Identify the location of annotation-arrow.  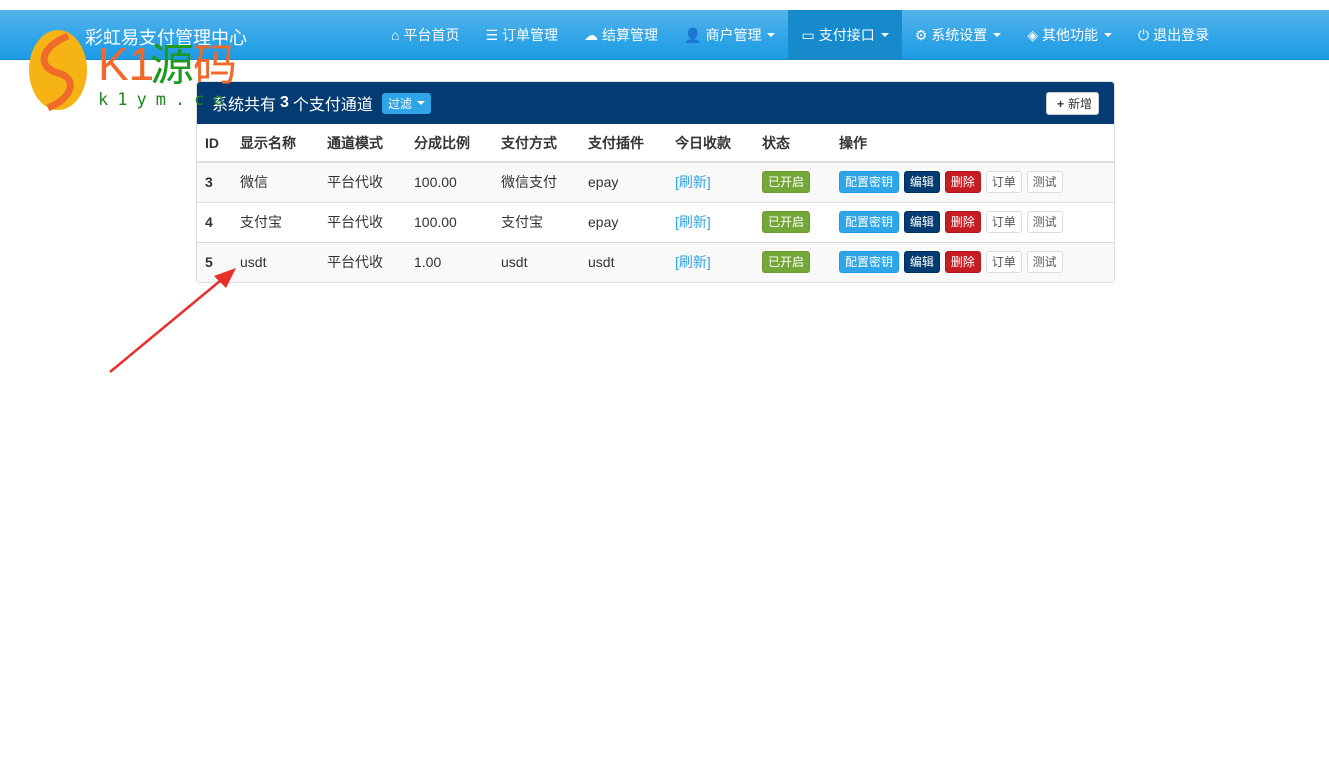
(172, 320).